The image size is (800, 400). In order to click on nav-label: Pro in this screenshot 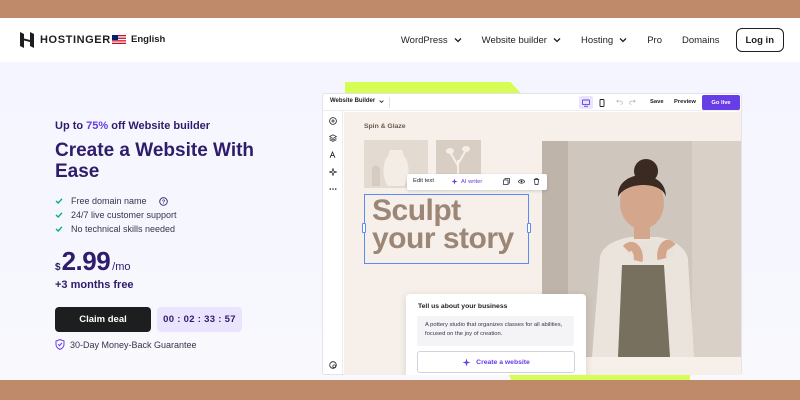, I will do `click(654, 40)`.